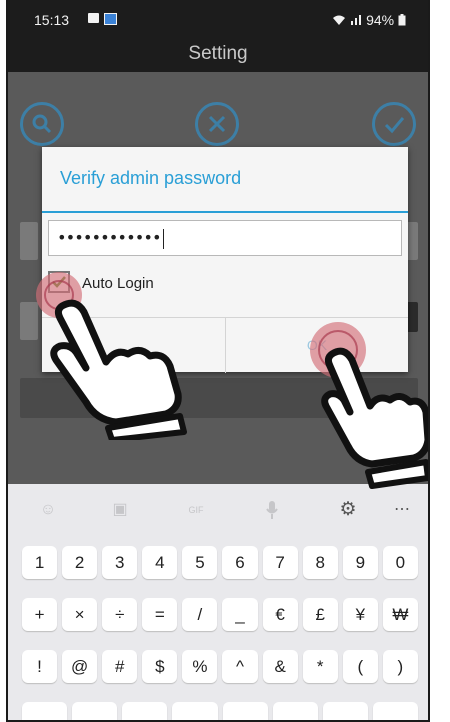 The width and height of the screenshot is (450, 722). I want to click on keyboard-key: !, so click(40, 666).